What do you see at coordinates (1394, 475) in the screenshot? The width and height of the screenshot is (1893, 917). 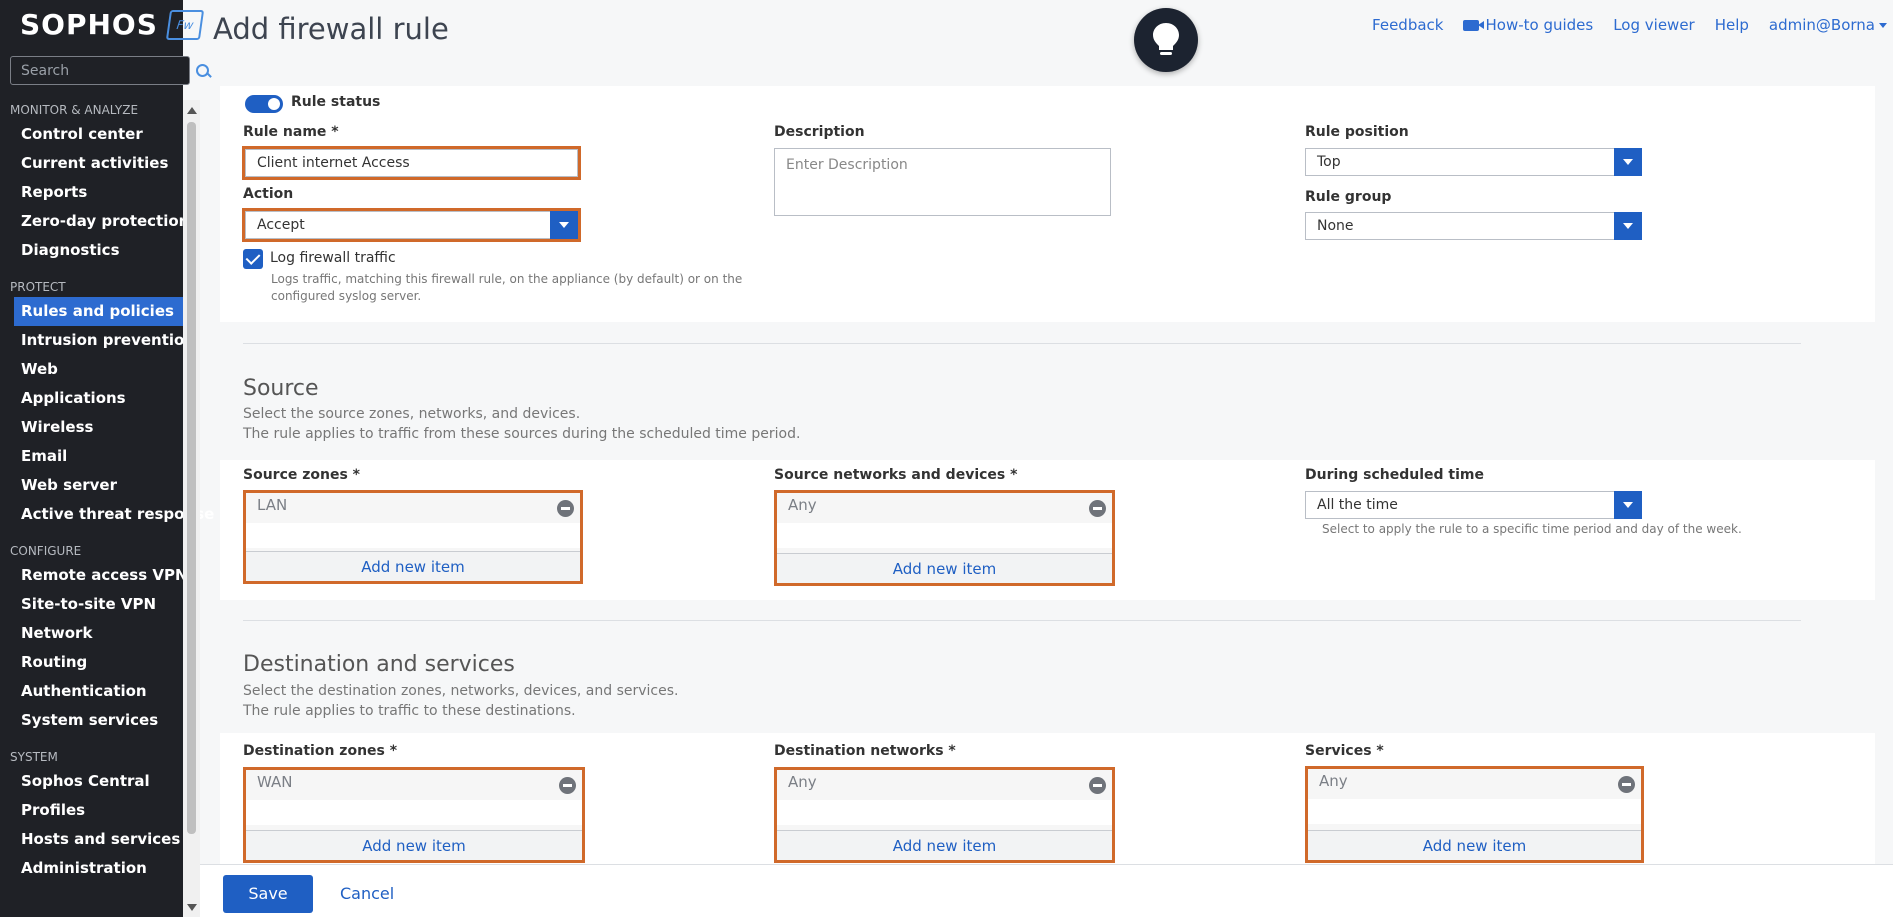 I see `schedule-label: During scheduled time` at bounding box center [1394, 475].